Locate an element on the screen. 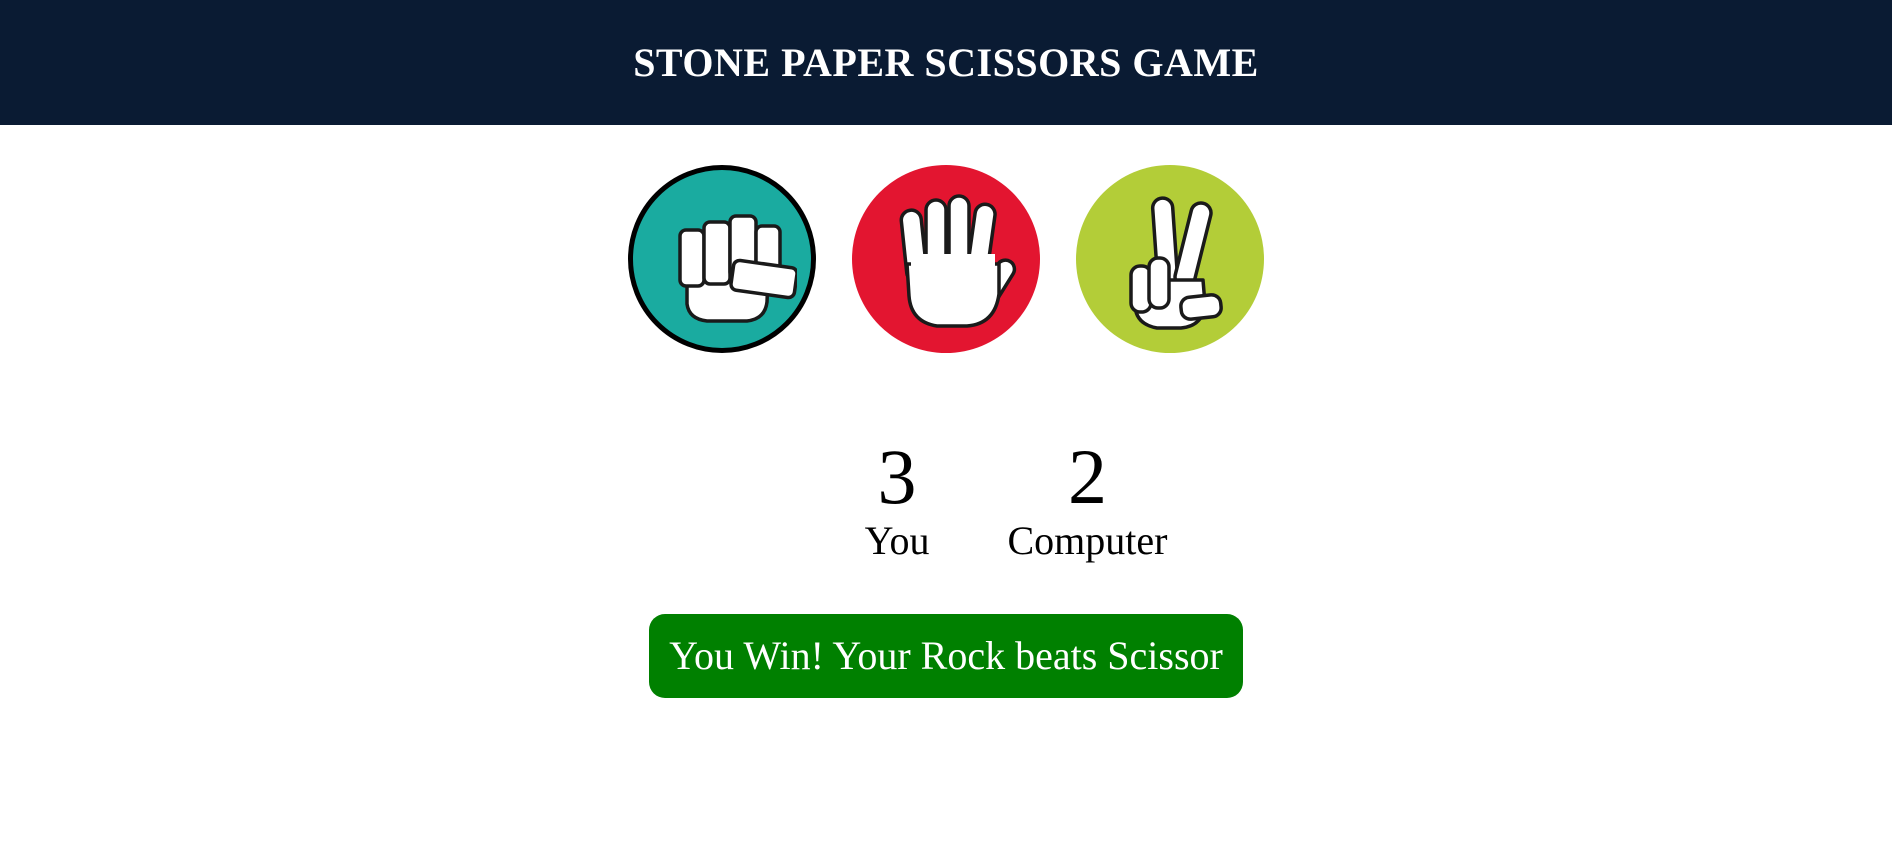 The image size is (1892, 860). result-message: You Win! Your Rock beats Scissor is located at coordinates (946, 656).